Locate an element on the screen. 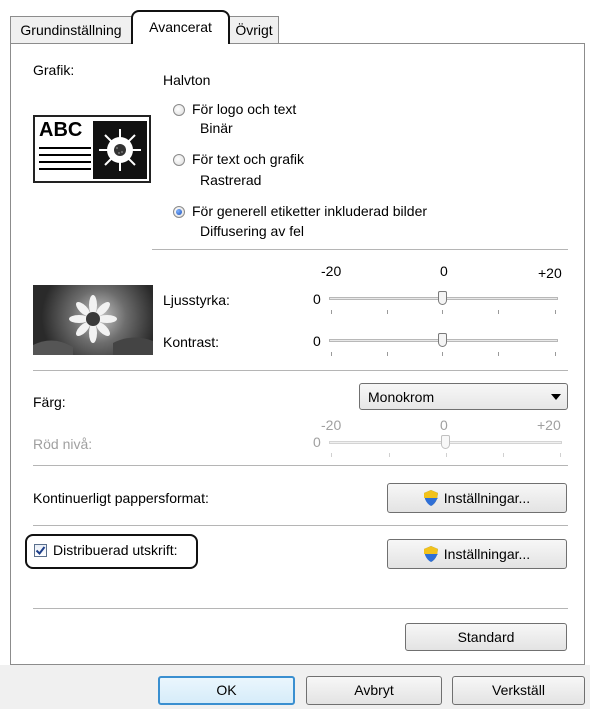  apply-button-label: Verkställ is located at coordinates (518, 690).